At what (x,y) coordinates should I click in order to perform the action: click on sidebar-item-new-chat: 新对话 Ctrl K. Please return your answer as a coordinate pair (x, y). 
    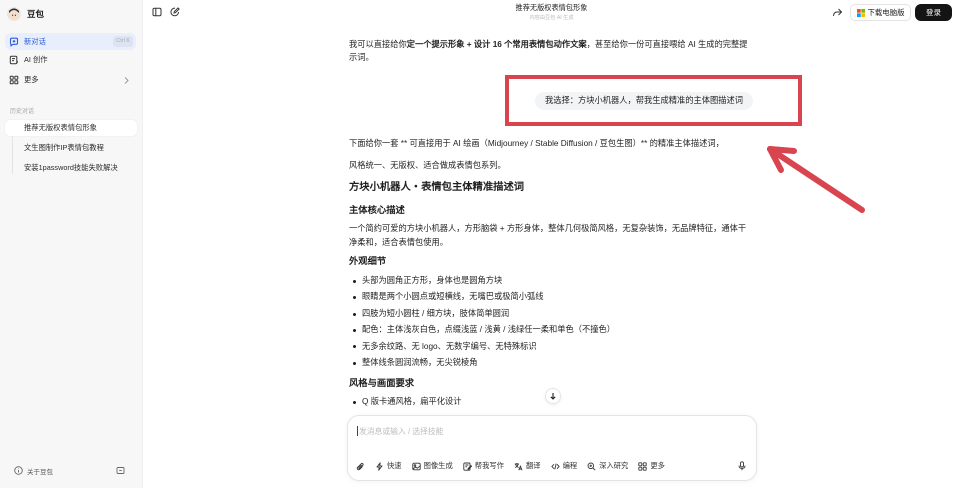
    Looking at the image, I should click on (70, 41).